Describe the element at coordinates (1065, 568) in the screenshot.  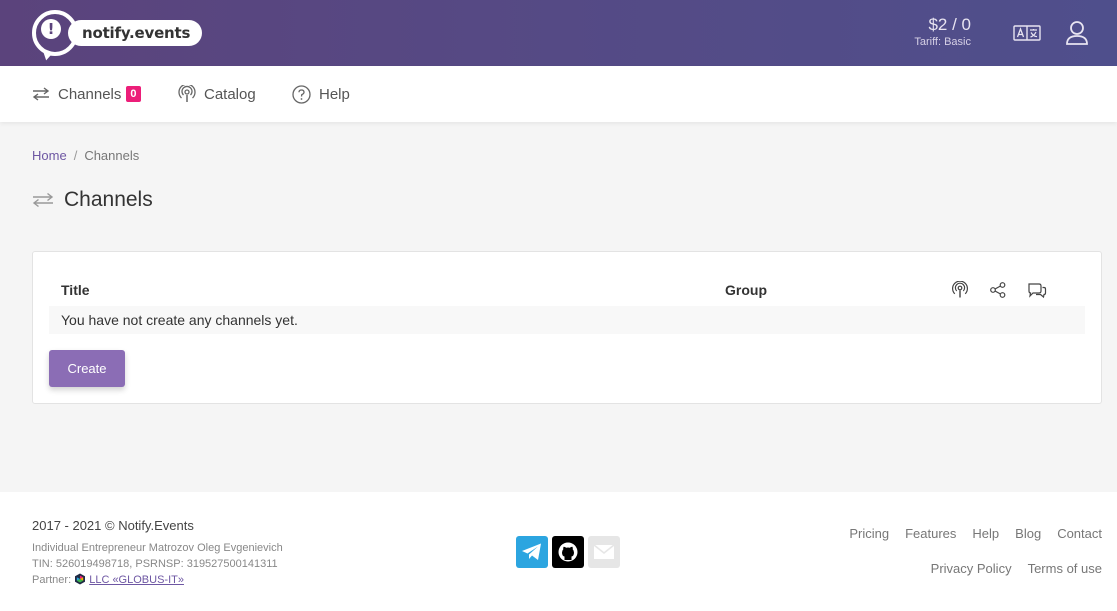
I see `footer-link-terms: Terms of use` at that location.